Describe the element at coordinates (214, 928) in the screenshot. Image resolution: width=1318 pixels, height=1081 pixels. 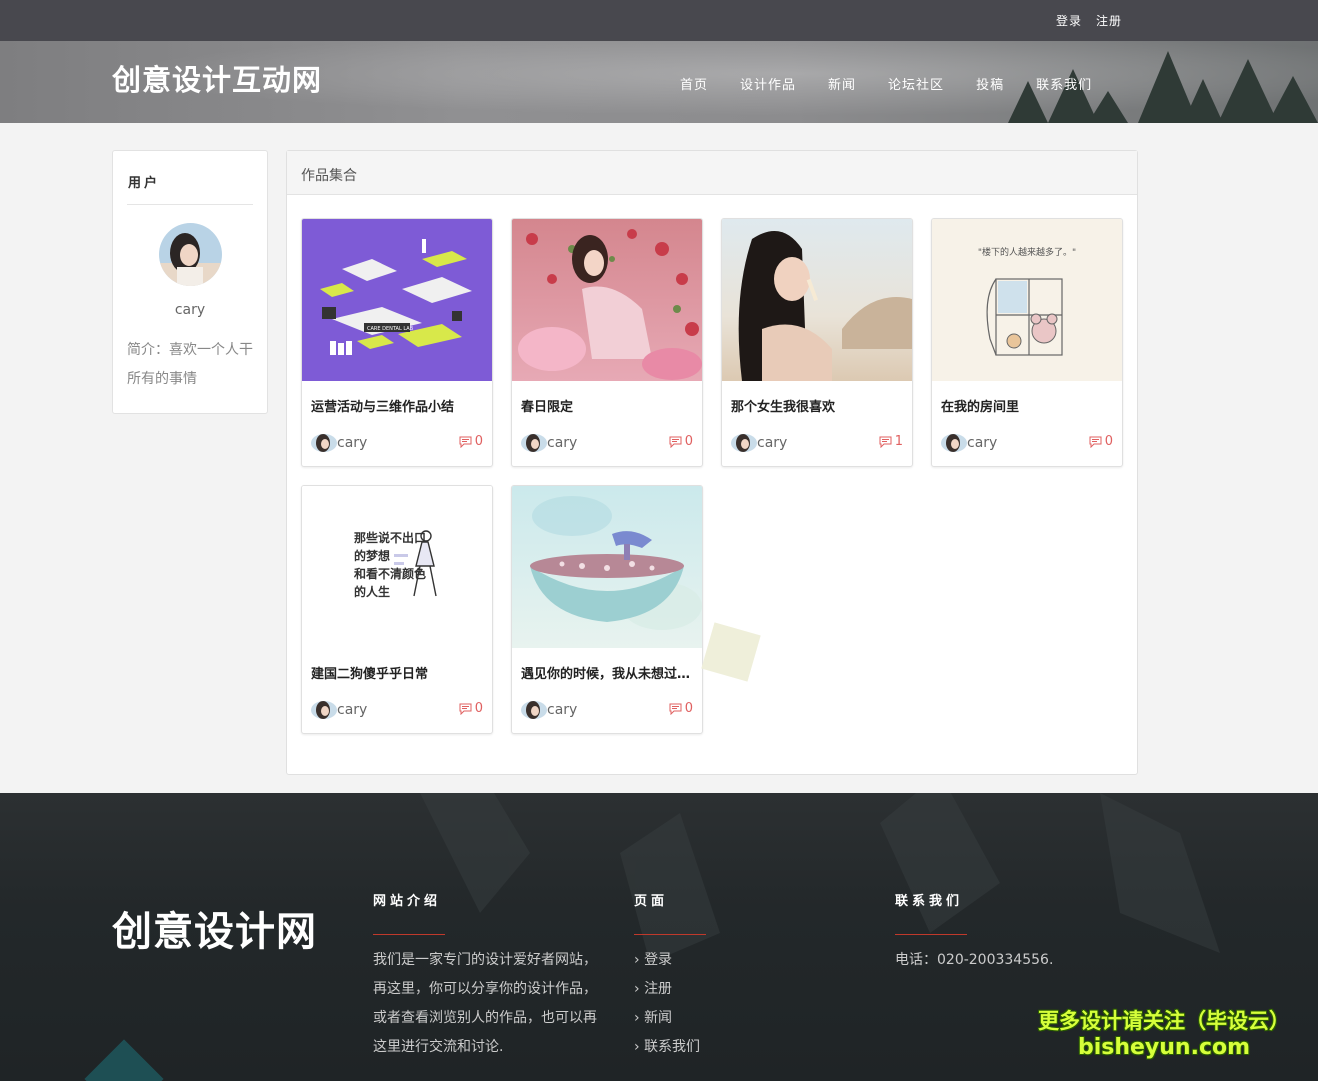
I see `footer-logo: 创意设计网` at that location.